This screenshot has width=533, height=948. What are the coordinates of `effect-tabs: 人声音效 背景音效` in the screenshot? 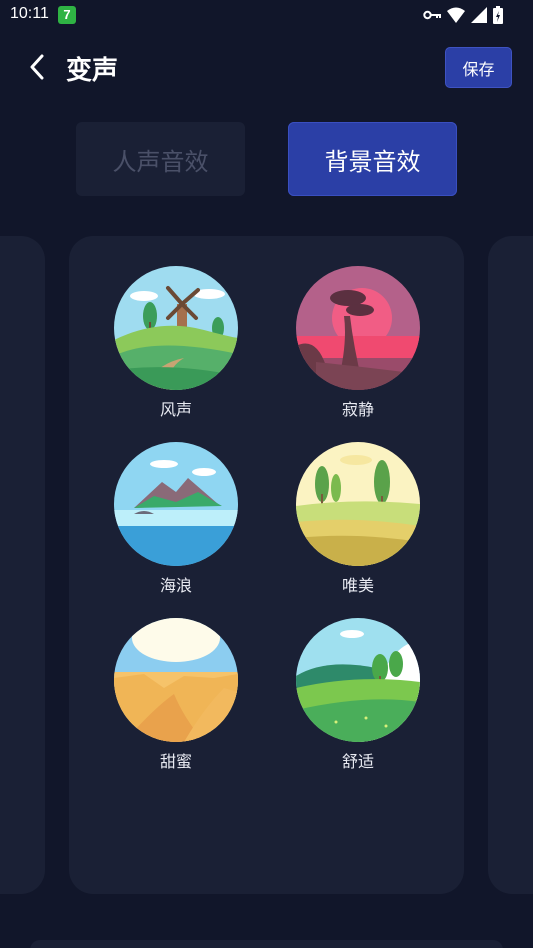 It's located at (266, 160).